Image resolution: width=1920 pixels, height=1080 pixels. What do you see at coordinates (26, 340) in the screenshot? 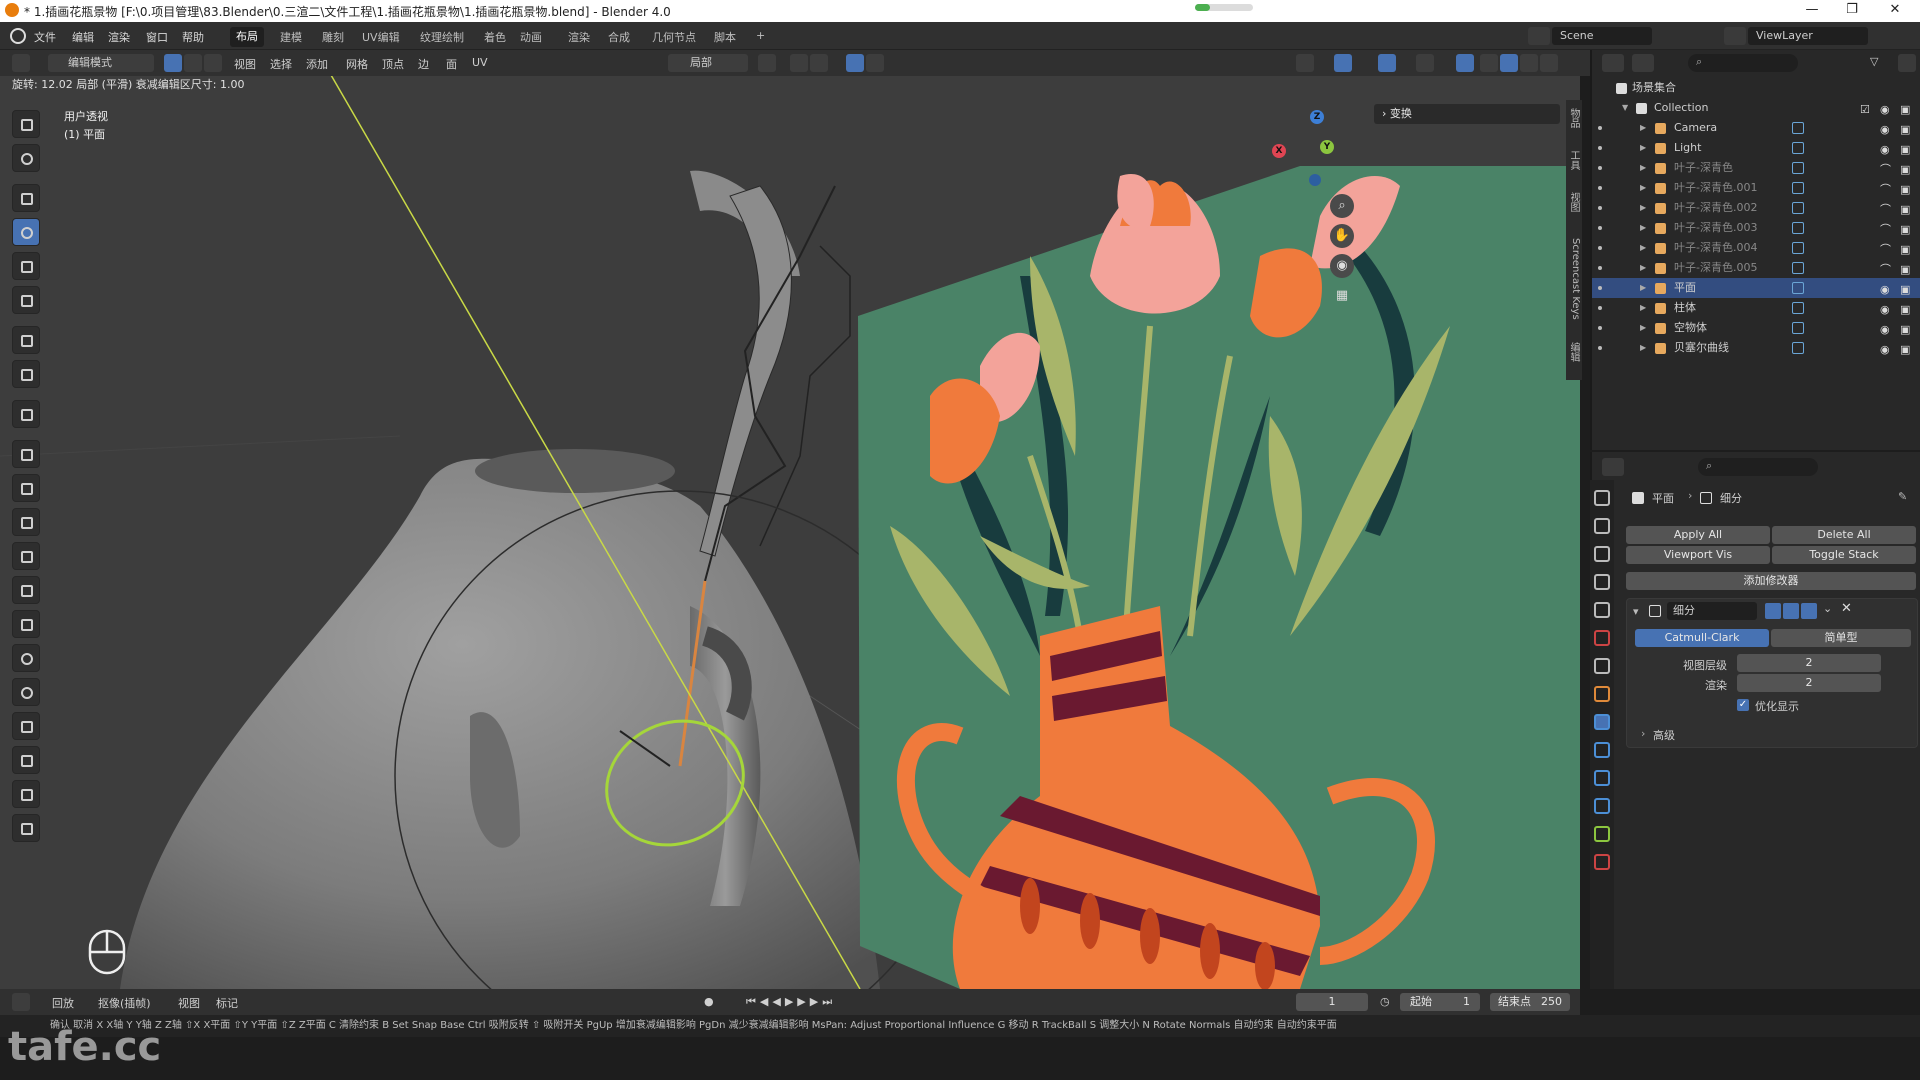
I see `annotate-tool` at bounding box center [26, 340].